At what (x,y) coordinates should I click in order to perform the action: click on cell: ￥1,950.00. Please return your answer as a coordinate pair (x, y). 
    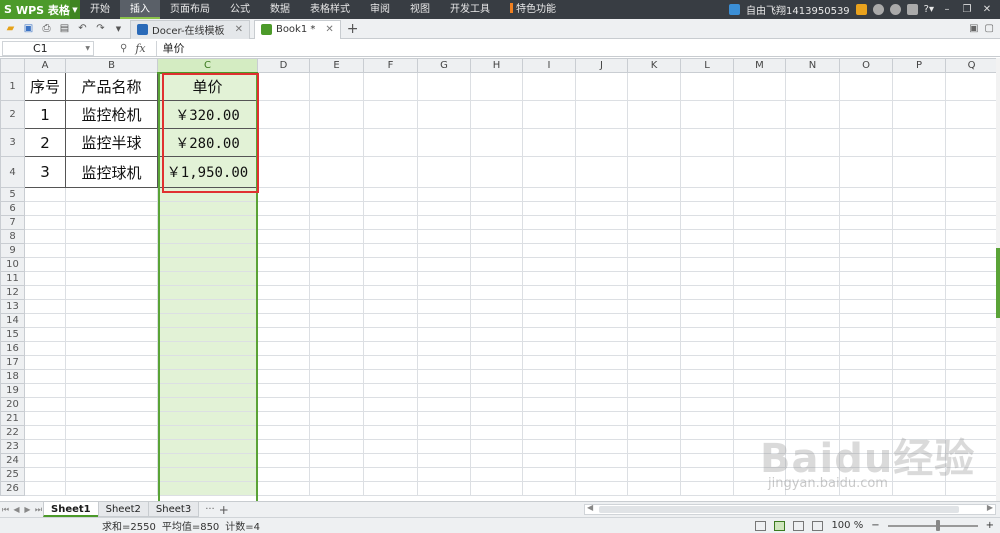
    Looking at the image, I should click on (207, 172).